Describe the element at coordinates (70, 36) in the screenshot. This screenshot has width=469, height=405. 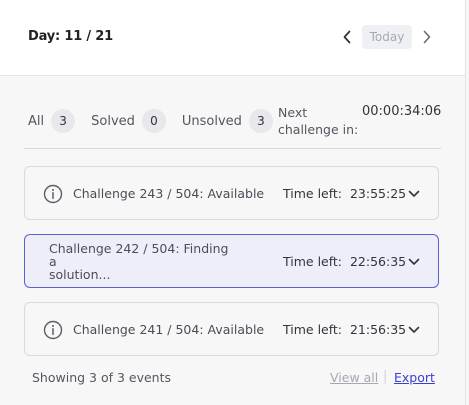
I see `day-label: Day: 11 / 21` at that location.